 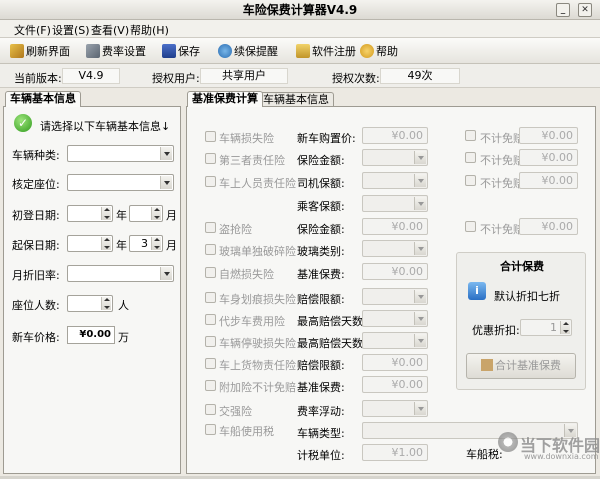 What do you see at coordinates (496, 330) in the screenshot?
I see `discount-label: 优惠折扣:` at bounding box center [496, 330].